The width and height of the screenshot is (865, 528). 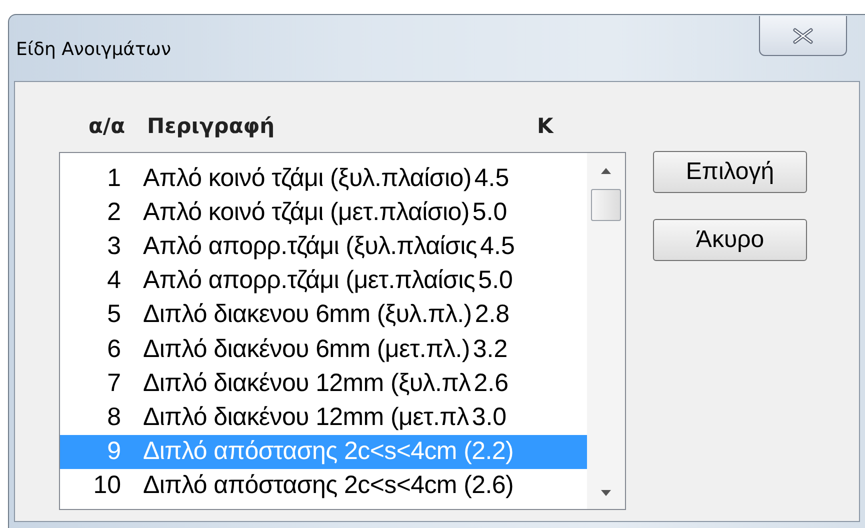 I want to click on list-item: 1 Απλό κοινό τζάμι (ξυλ.πλαίσιο)4.5, so click(x=323, y=178).